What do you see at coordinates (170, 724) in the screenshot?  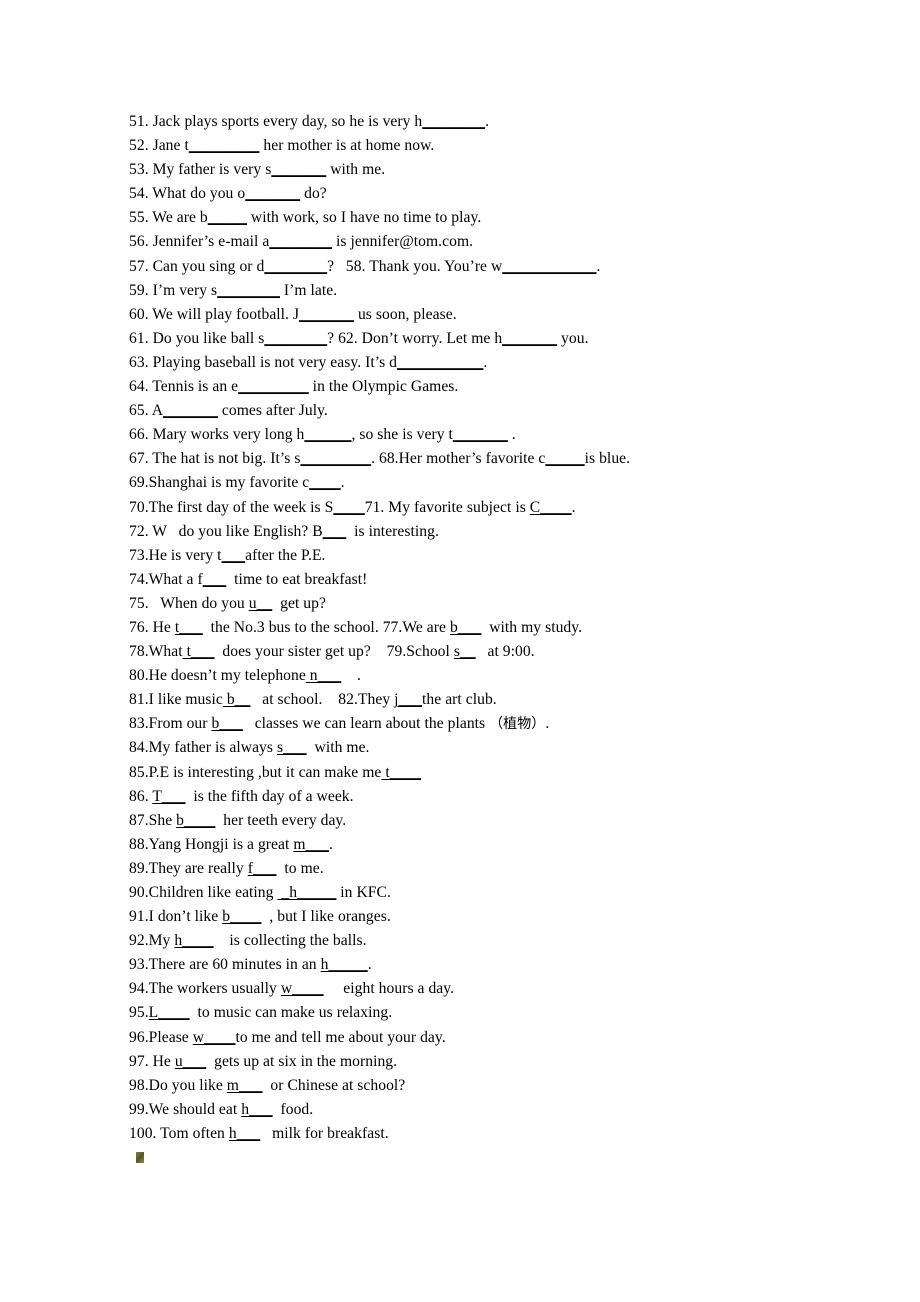 I see `question-text: 83.From our` at bounding box center [170, 724].